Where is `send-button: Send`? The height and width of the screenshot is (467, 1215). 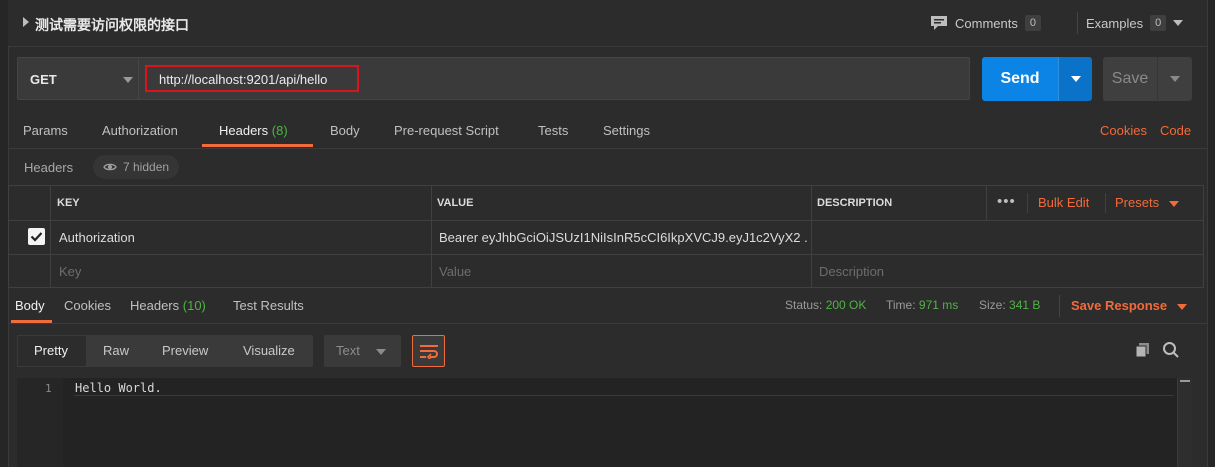 send-button: Send is located at coordinates (1020, 79).